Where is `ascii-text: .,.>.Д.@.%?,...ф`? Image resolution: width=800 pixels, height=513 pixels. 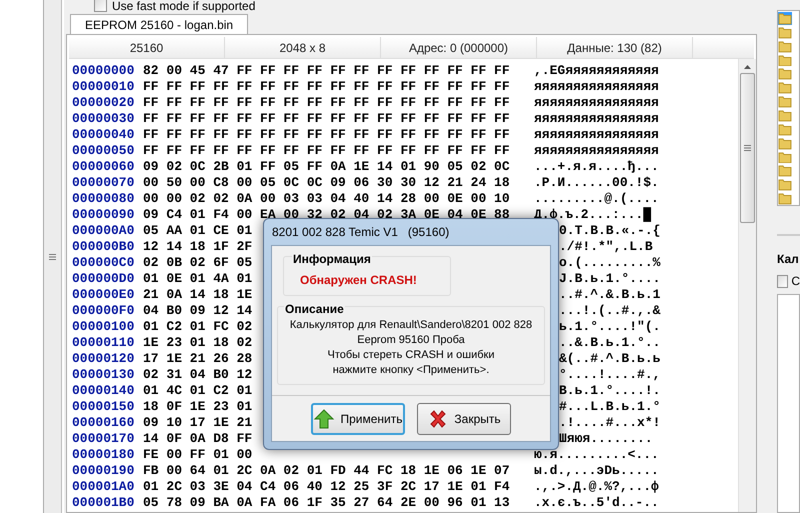 ascii-text: .,.>.Д.@.%?,...ф is located at coordinates (596, 487).